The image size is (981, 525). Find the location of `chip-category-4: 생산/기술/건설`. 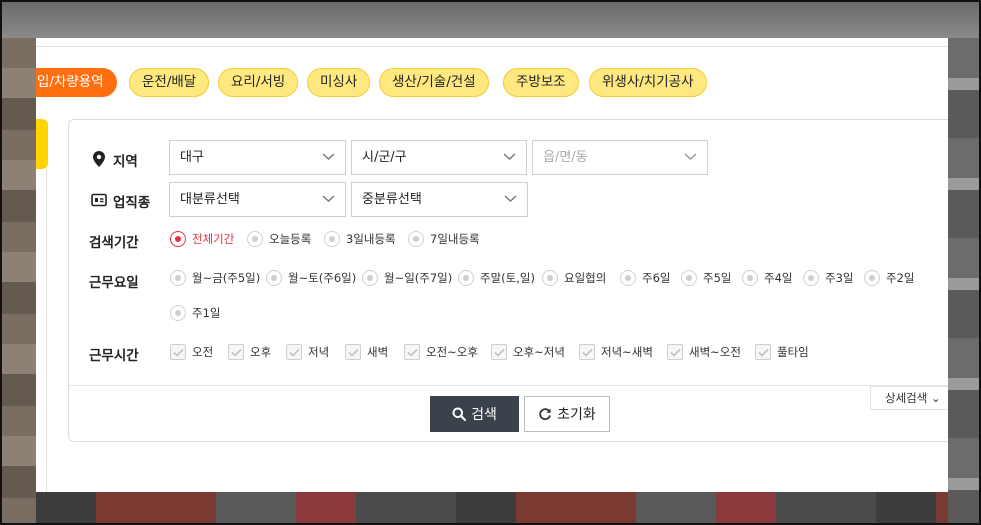

chip-category-4: 생산/기술/건설 is located at coordinates (434, 82).